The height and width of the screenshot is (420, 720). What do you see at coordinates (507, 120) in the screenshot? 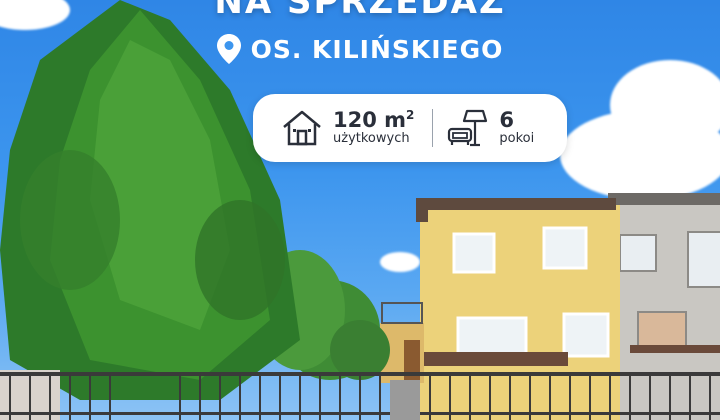
I see `rooms-value: 6` at bounding box center [507, 120].